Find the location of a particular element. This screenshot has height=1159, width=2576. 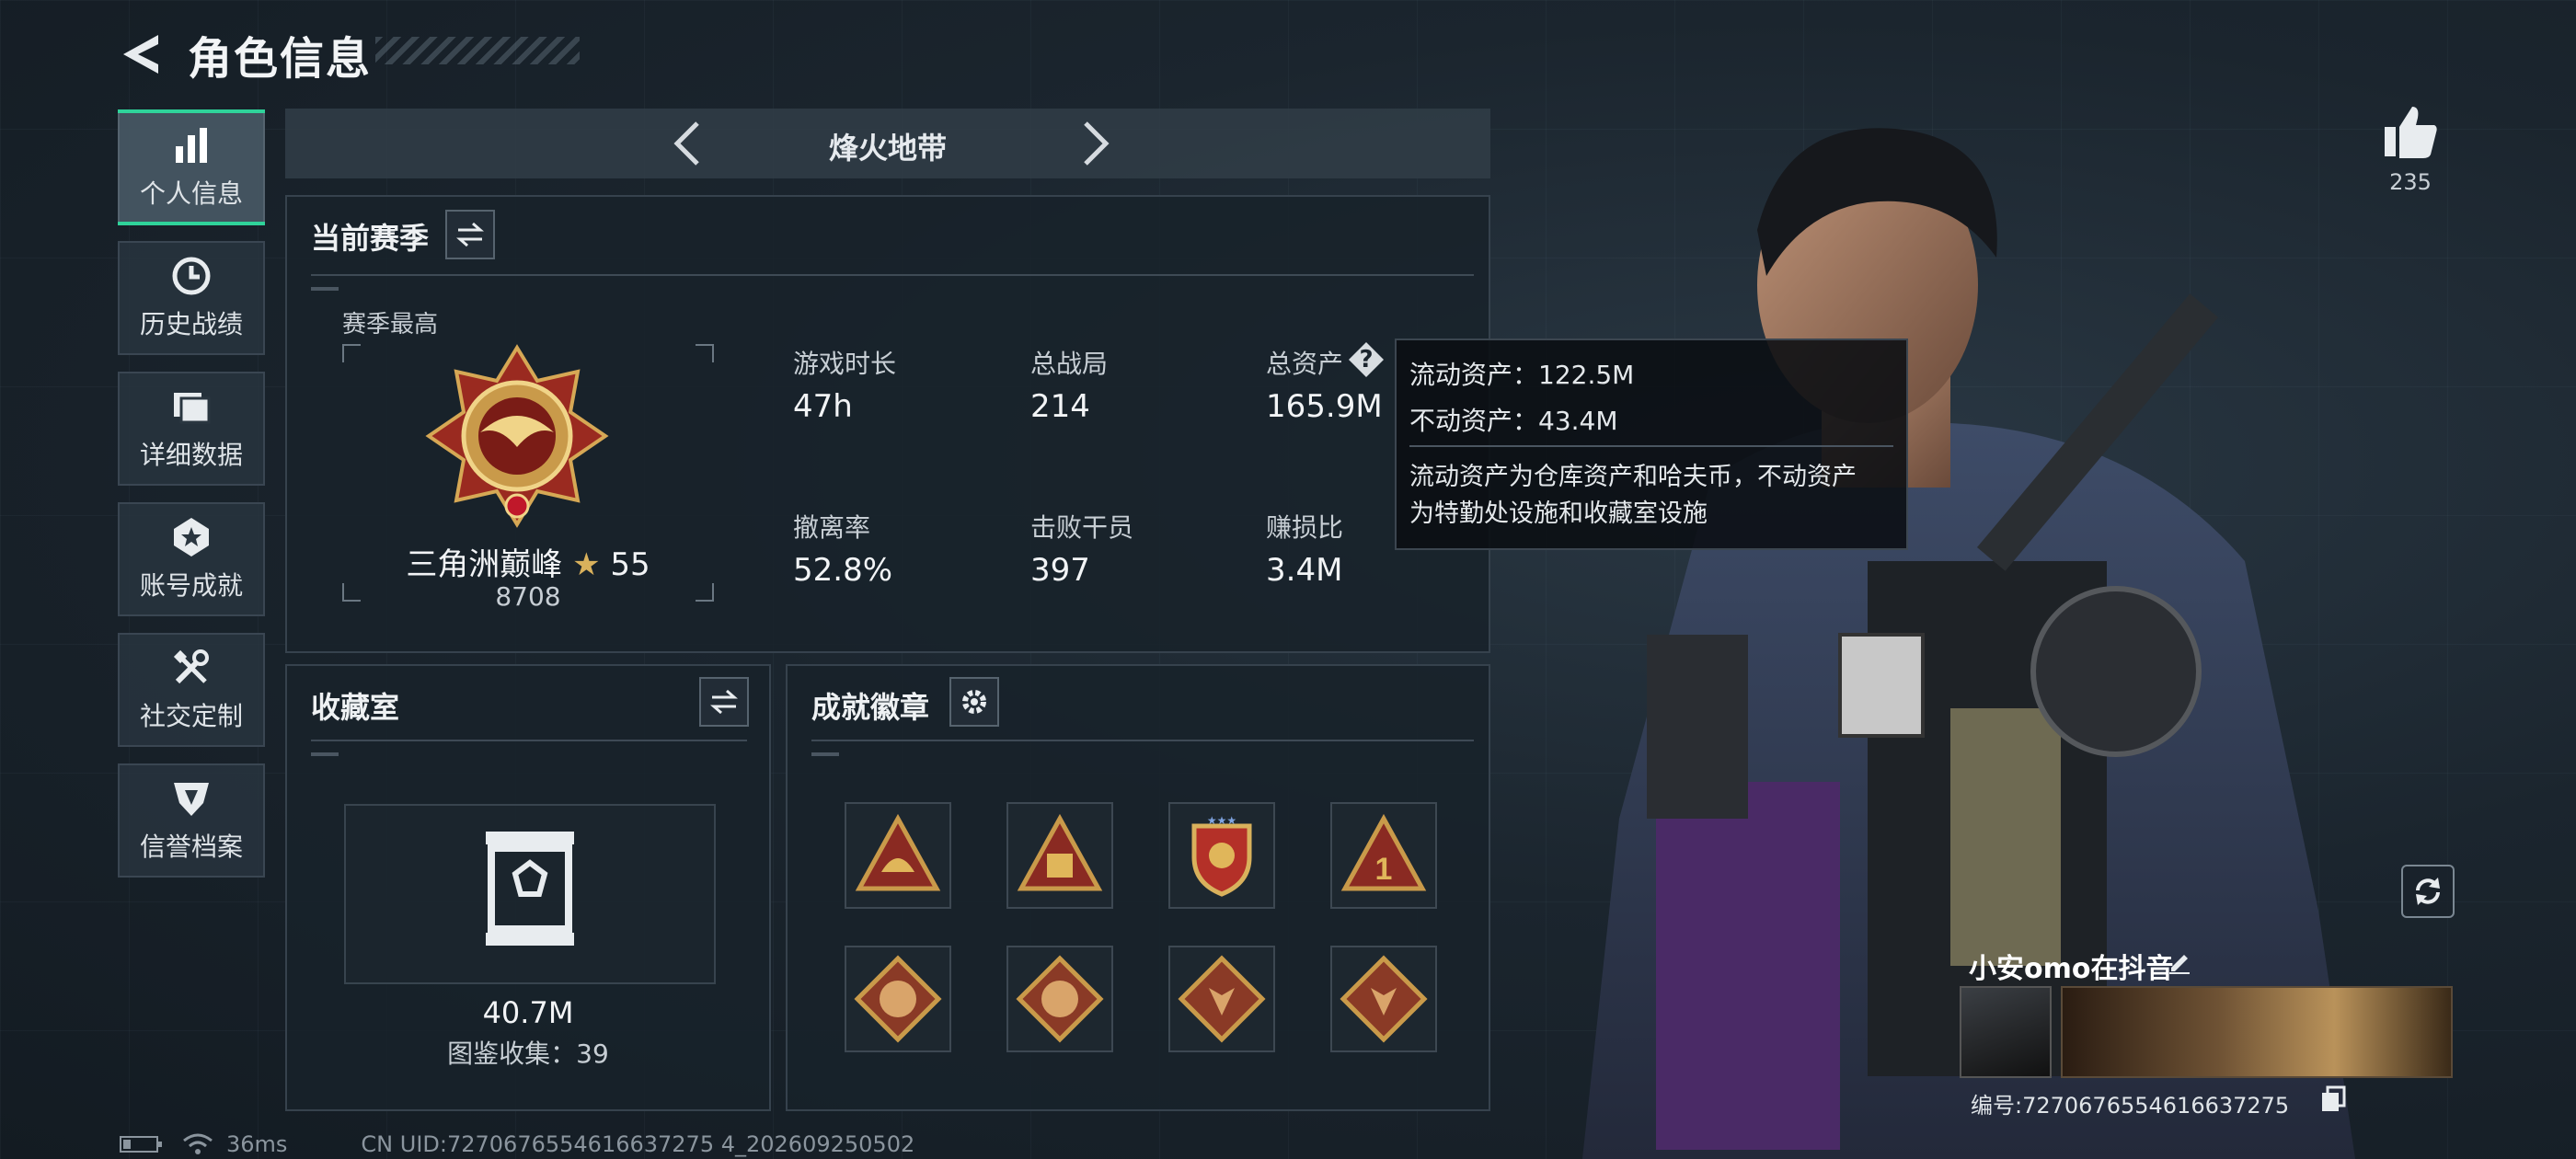

mode-selector: 烽火地带 is located at coordinates (887, 143).